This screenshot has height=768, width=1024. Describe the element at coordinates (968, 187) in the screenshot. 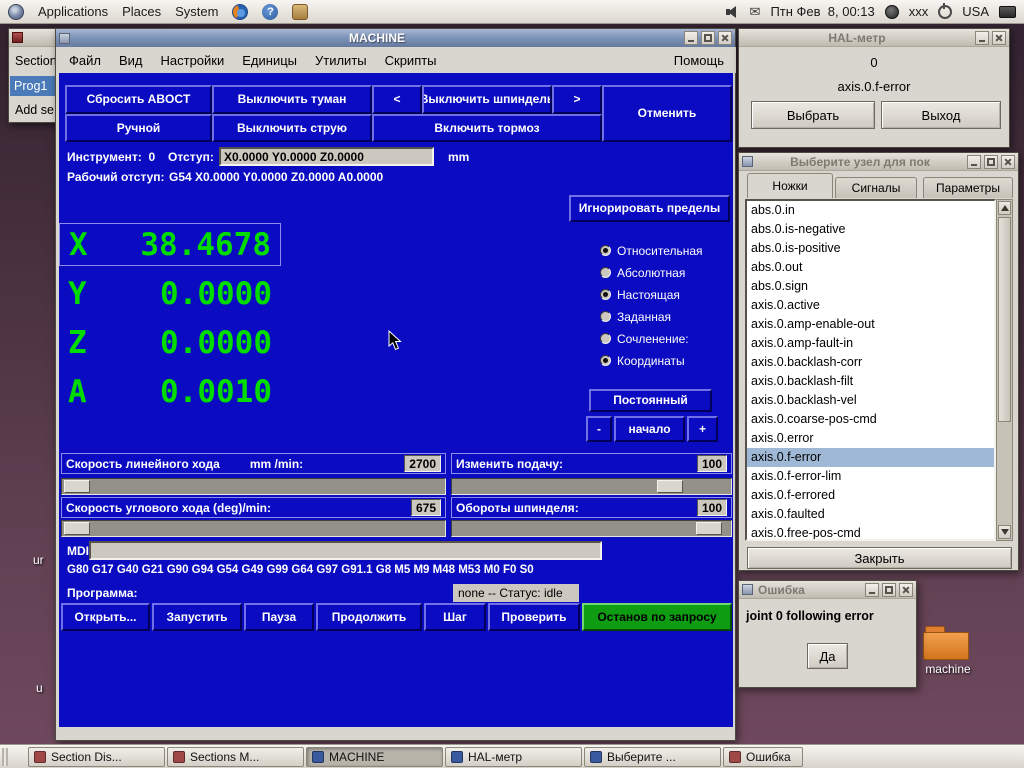

I see `tab-parameters: Параметры` at that location.